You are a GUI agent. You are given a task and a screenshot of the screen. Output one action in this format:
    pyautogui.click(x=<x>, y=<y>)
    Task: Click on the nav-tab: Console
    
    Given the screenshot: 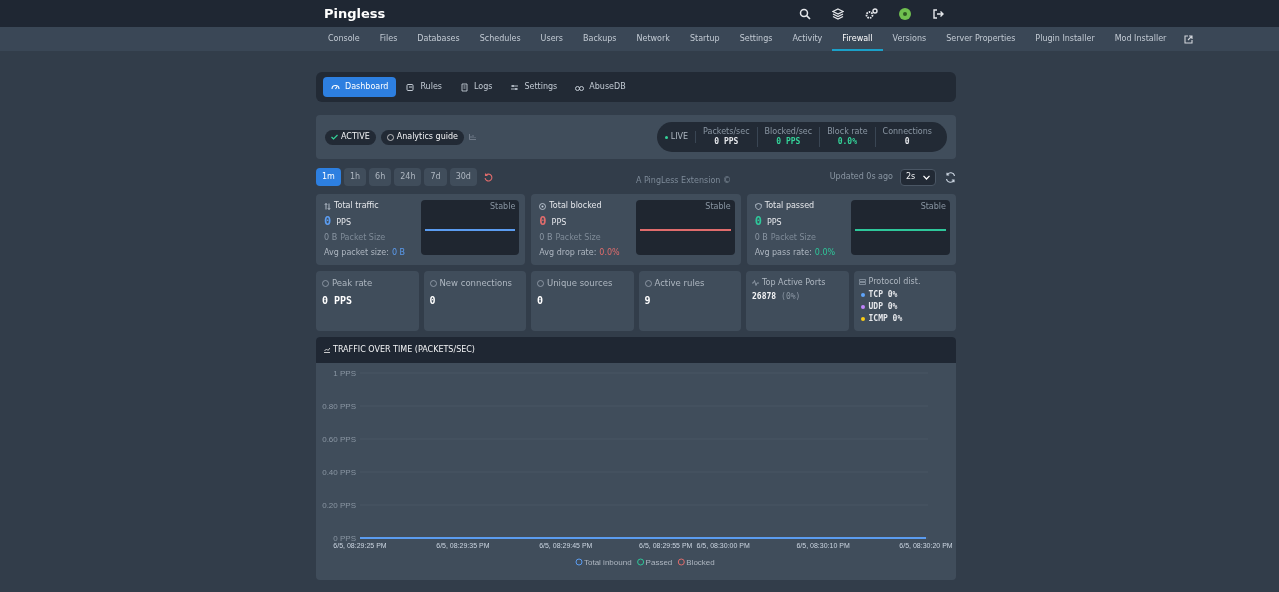 What is the action you would take?
    pyautogui.click(x=344, y=39)
    